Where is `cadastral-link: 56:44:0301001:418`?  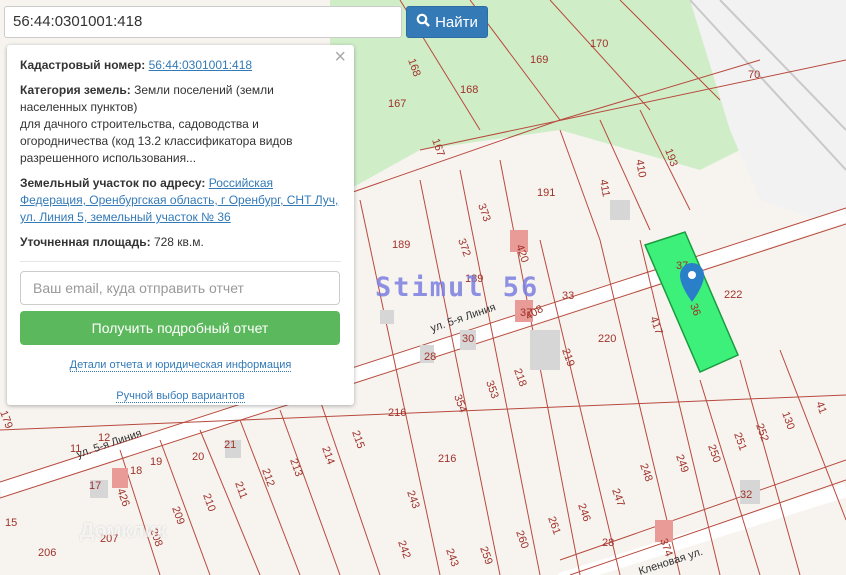 cadastral-link: 56:44:0301001:418 is located at coordinates (200, 65).